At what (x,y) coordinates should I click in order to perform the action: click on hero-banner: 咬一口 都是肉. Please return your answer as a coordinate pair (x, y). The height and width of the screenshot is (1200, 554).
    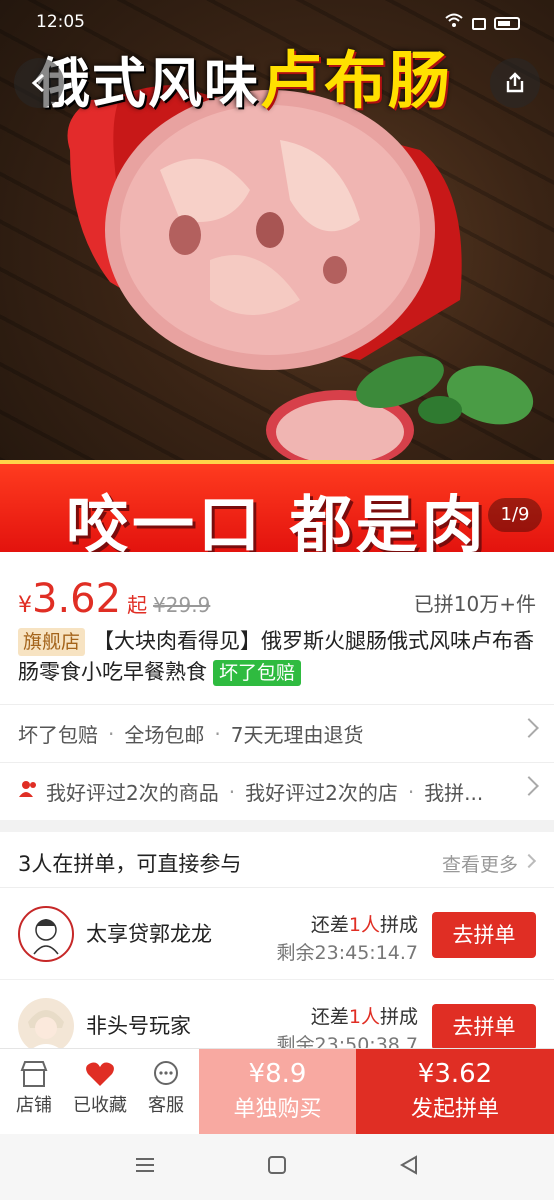
    Looking at the image, I should click on (277, 506).